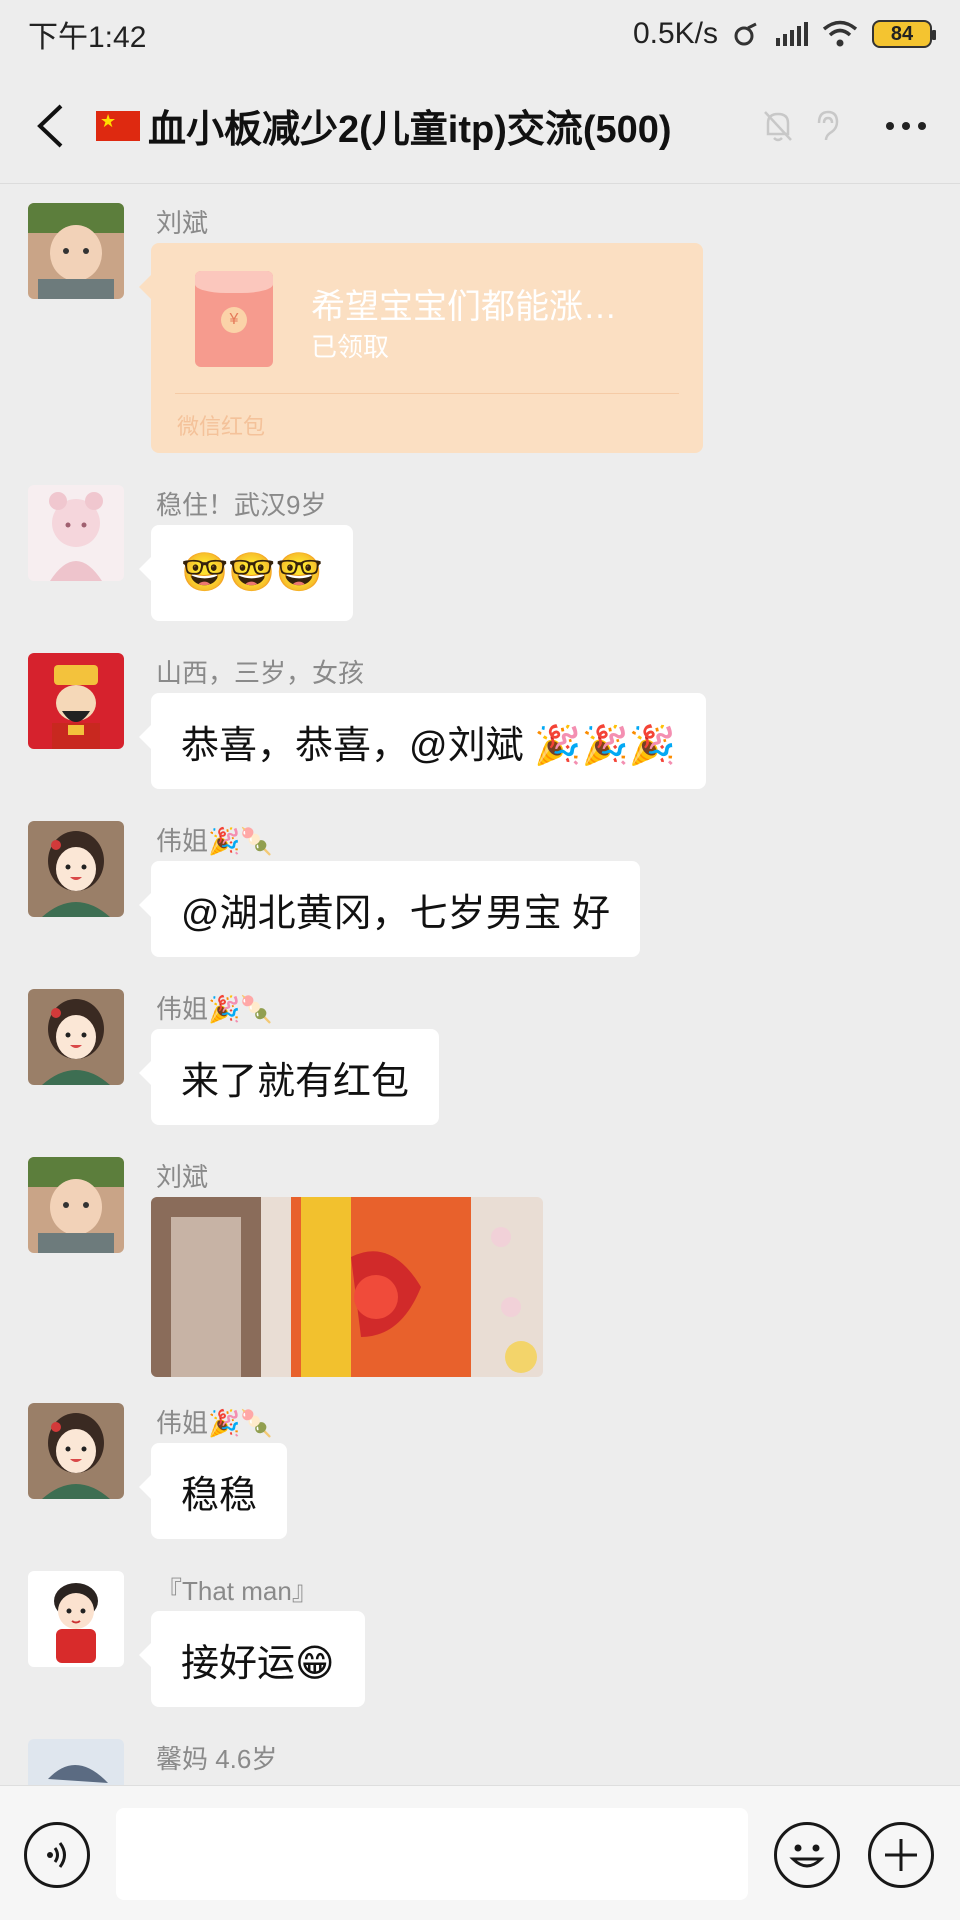 This screenshot has width=960, height=1920. I want to click on chat-title-group: 血小板减少2(儿童itp)交流(500), so click(423, 125).